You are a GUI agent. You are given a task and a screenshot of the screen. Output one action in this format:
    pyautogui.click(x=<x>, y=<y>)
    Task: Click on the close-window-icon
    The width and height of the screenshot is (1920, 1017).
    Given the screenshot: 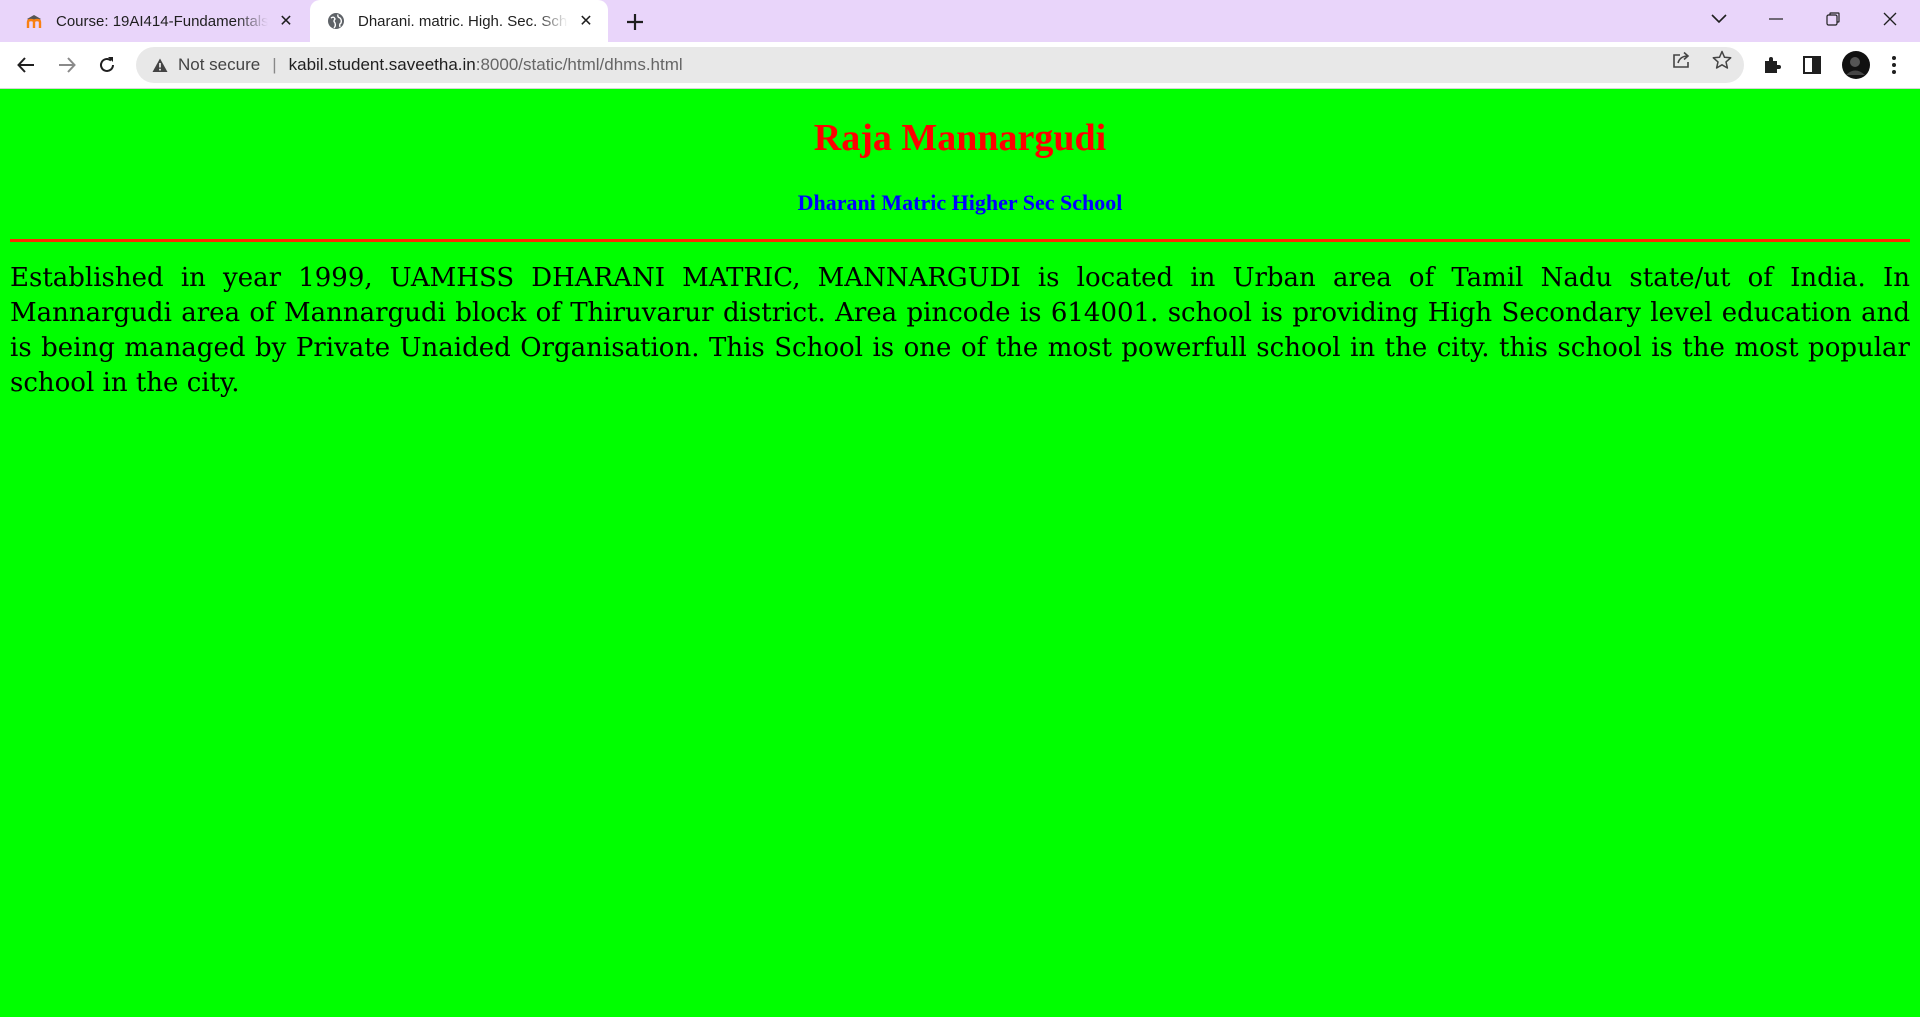 What is the action you would take?
    pyautogui.click(x=1890, y=19)
    